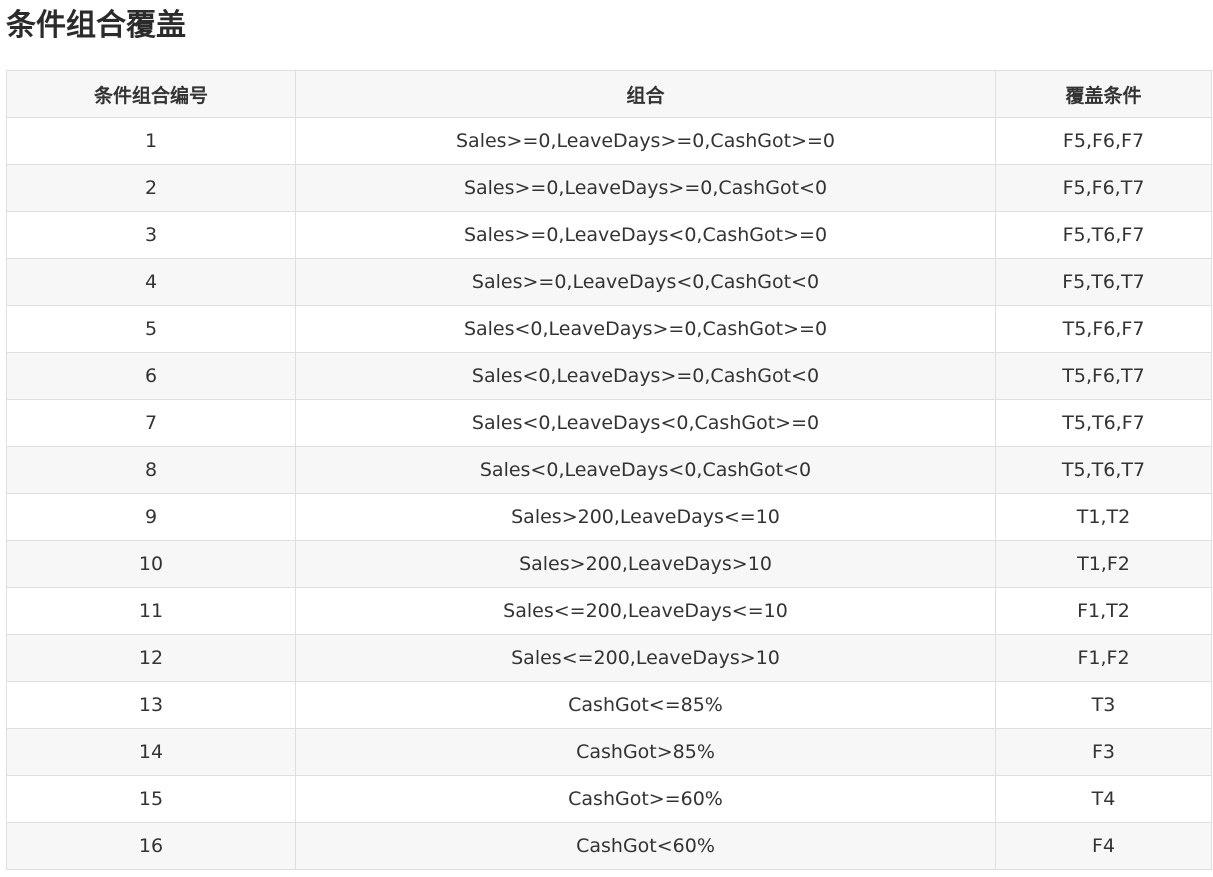 This screenshot has height=877, width=1213. Describe the element at coordinates (645, 141) in the screenshot. I see `cell-combination: Sales>=0,LeaveDays>=0,CashGot>=0` at that location.